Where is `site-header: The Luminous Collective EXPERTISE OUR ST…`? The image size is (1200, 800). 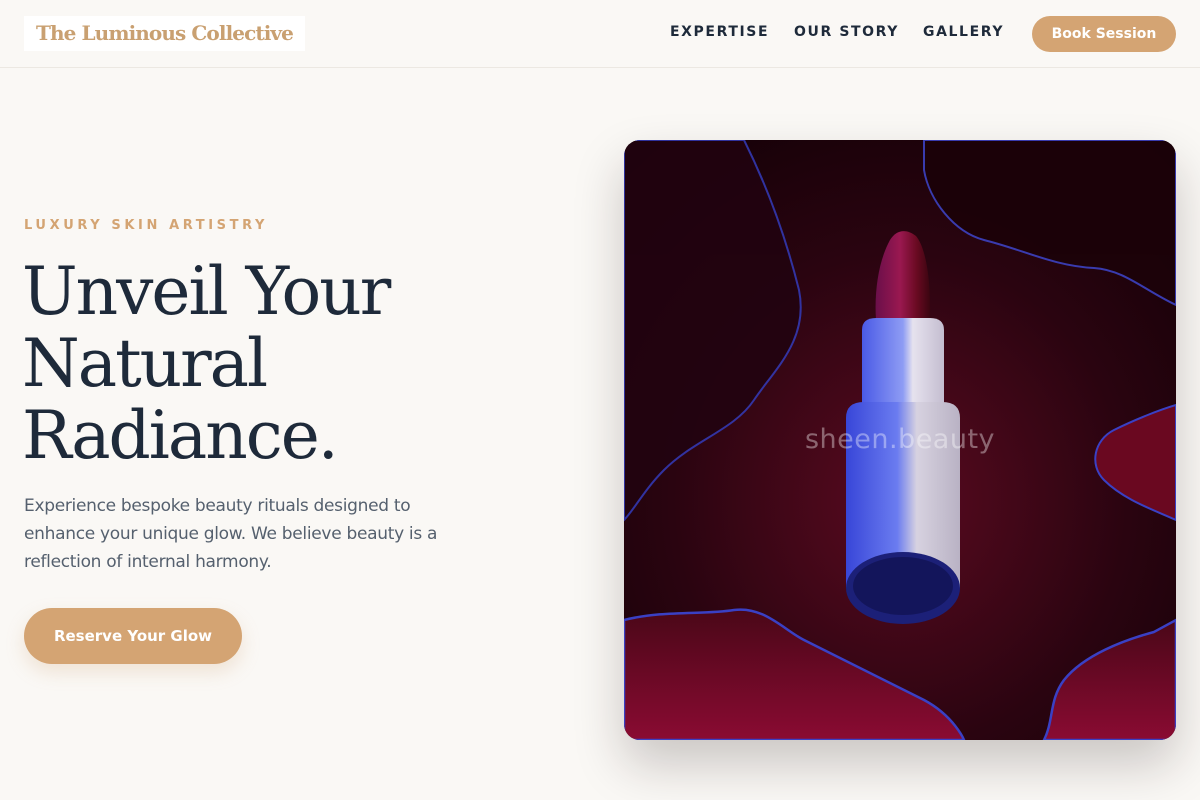 site-header: The Luminous Collective EXPERTISE OUR ST… is located at coordinates (600, 34).